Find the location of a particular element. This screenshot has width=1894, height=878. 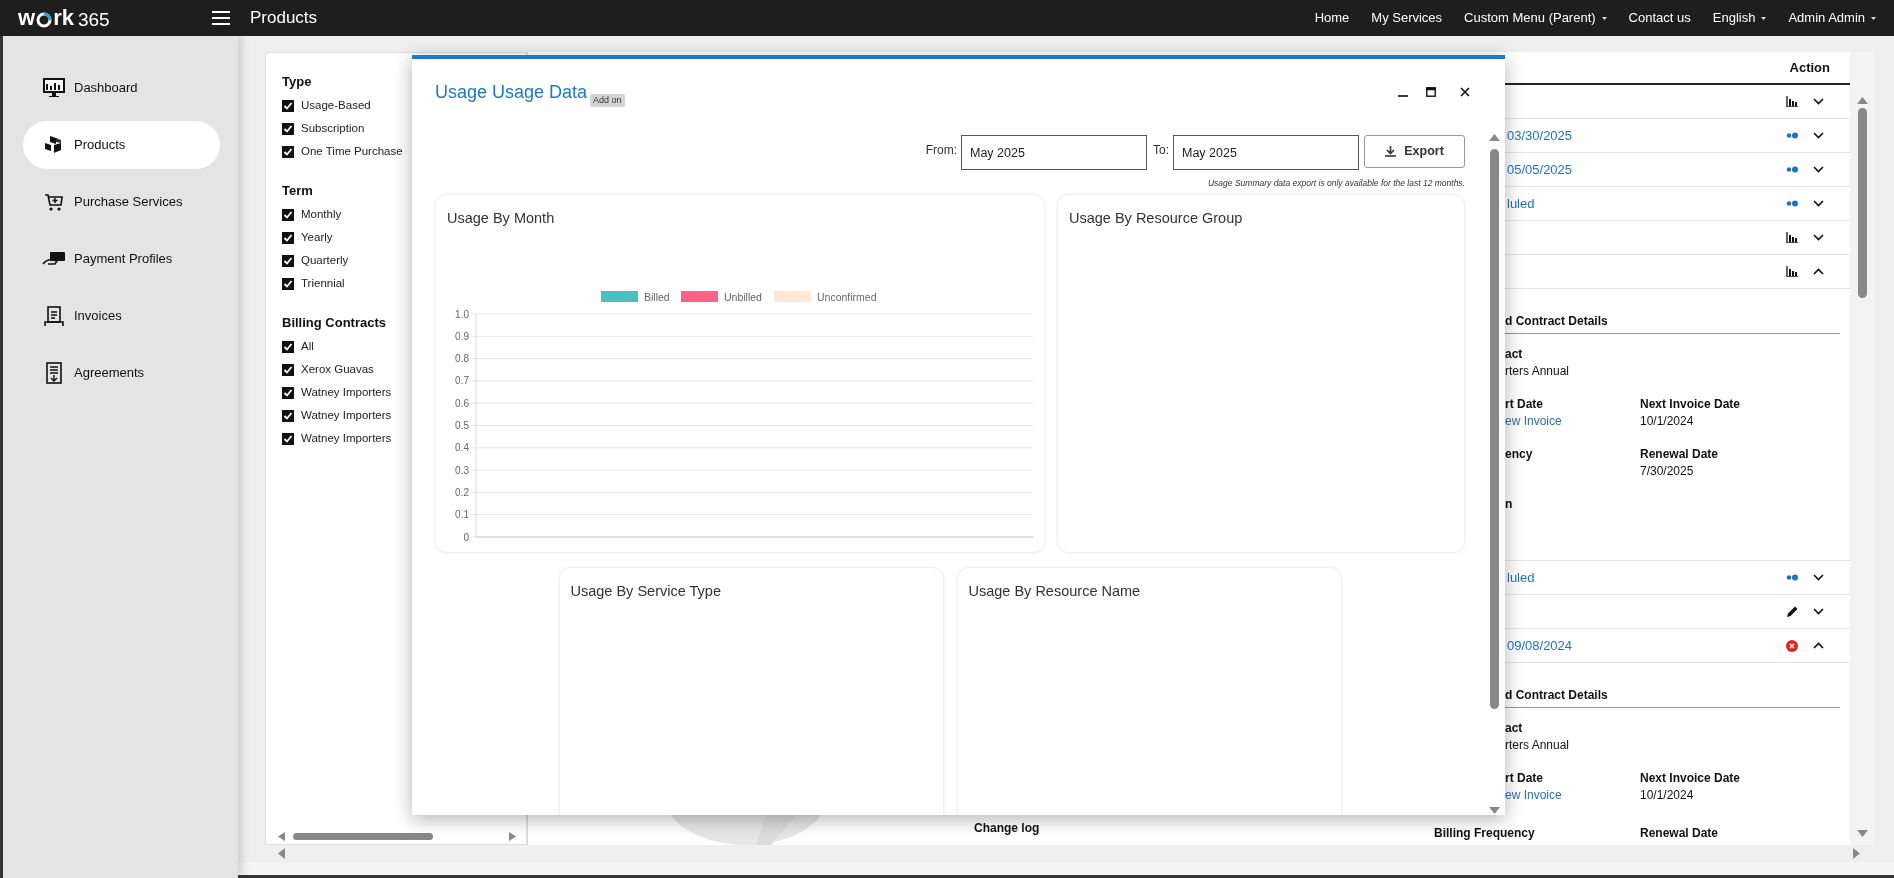

document-stand-icon is located at coordinates (54, 316).